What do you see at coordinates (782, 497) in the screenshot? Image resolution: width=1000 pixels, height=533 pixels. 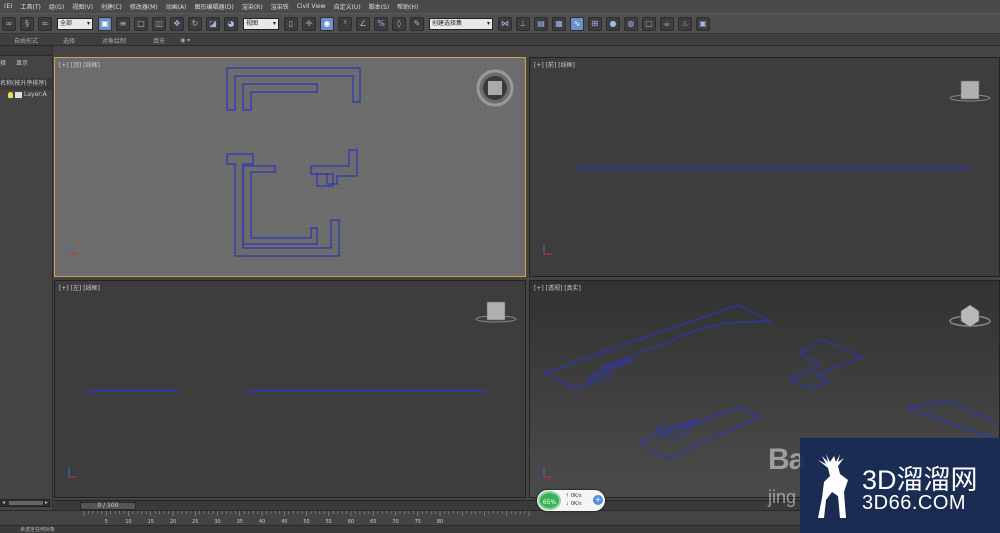 I see `baidu-jingyan-watermark: jing` at bounding box center [782, 497].